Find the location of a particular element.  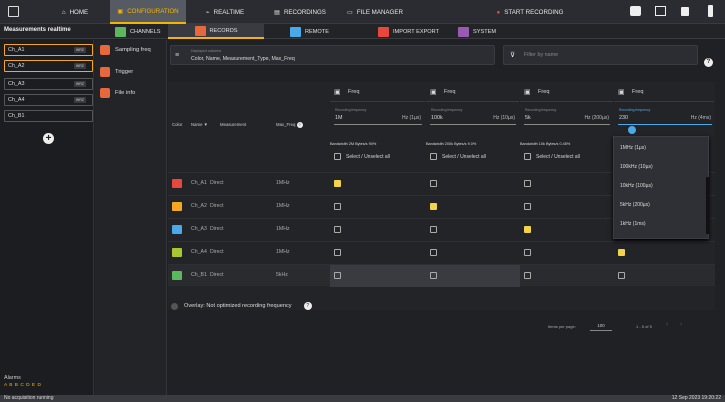

recording-freq-input: Recording frequency 5k Hz (200µs) is located at coordinates (567, 116).